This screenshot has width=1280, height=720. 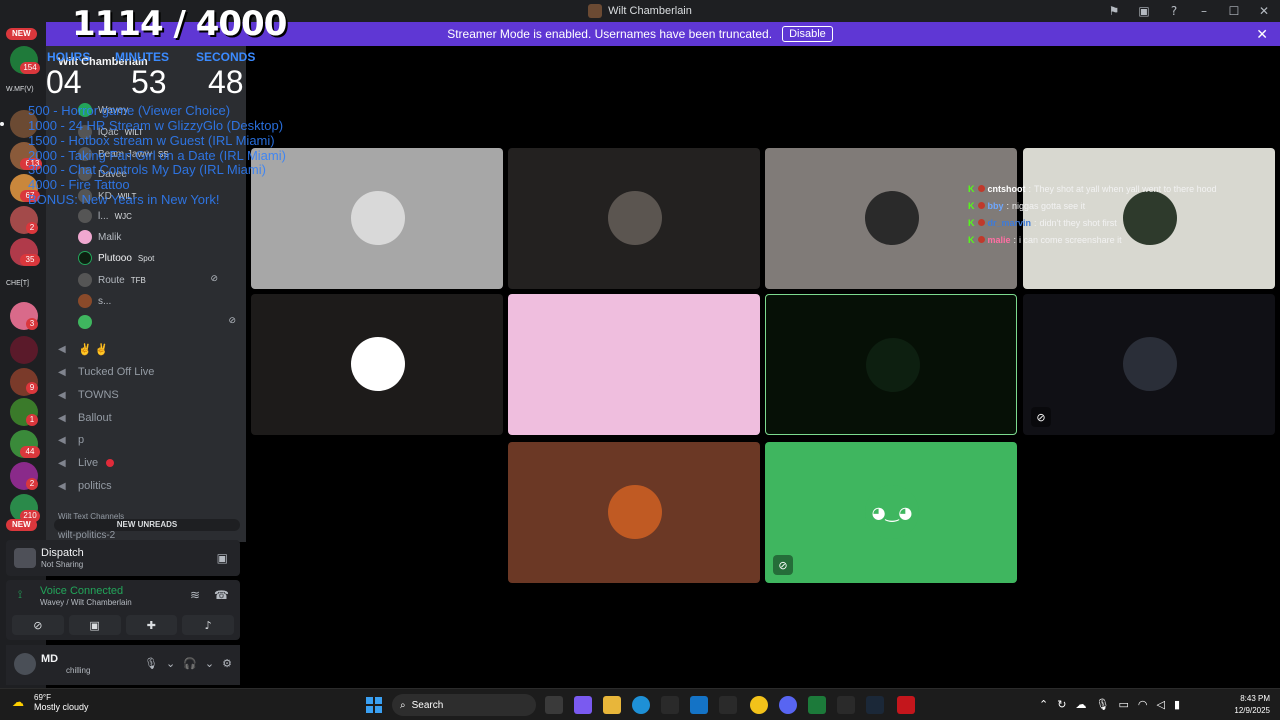 I want to click on voice-channel: ◀ p, so click(x=71, y=440).